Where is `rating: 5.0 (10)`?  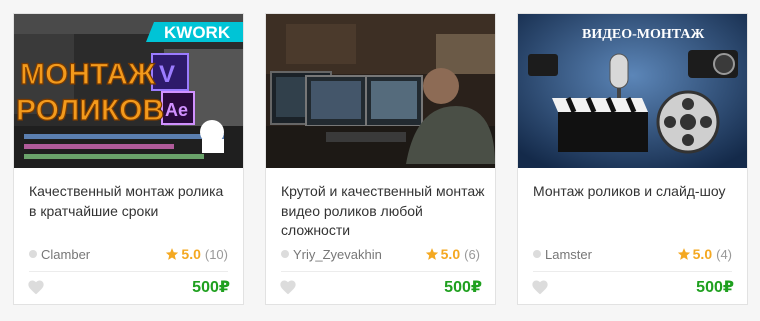
rating: 5.0 (10) is located at coordinates (196, 254).